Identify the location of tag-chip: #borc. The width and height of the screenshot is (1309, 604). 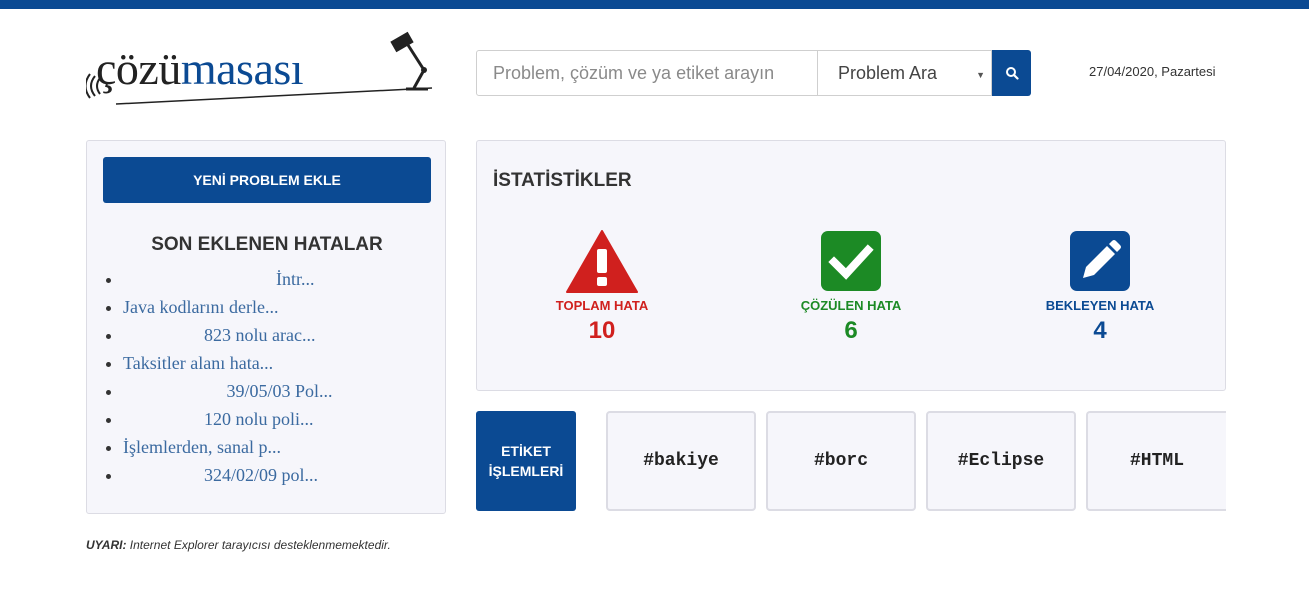
(841, 461).